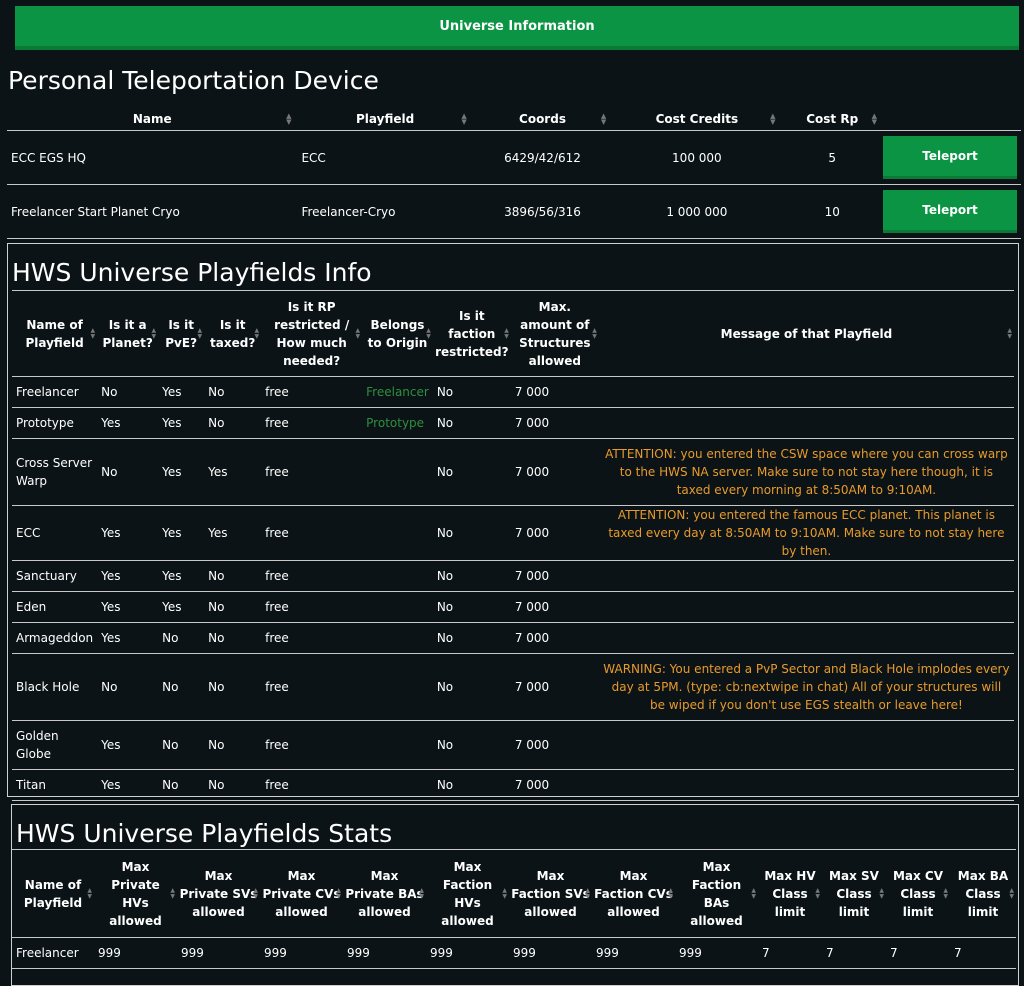 This screenshot has height=986, width=1024. What do you see at coordinates (697, 211) in the screenshot?
I see `cell-cost-credits: 1 000 000` at bounding box center [697, 211].